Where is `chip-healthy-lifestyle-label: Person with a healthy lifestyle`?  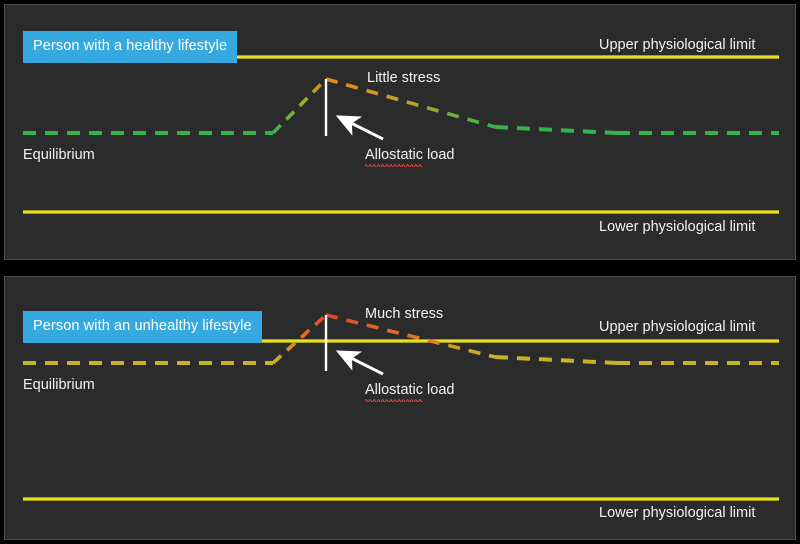 chip-healthy-lifestyle-label: Person with a healthy lifestyle is located at coordinates (130, 46).